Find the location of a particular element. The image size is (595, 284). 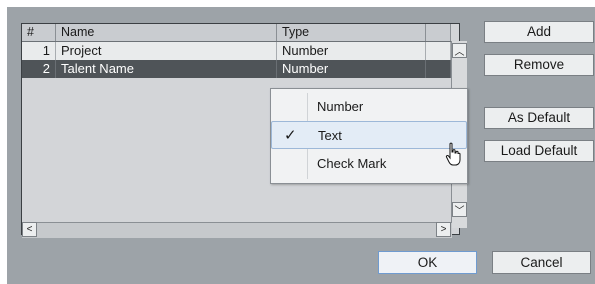

menu-item-check-mark: Check Mark is located at coordinates (369, 164).